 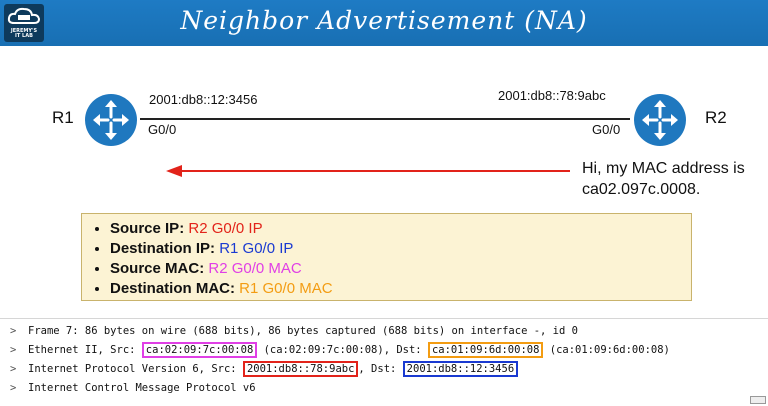 What do you see at coordinates (400, 289) in the screenshot?
I see `list-item: Destination MAC: R1 G0/0 MAC` at bounding box center [400, 289].